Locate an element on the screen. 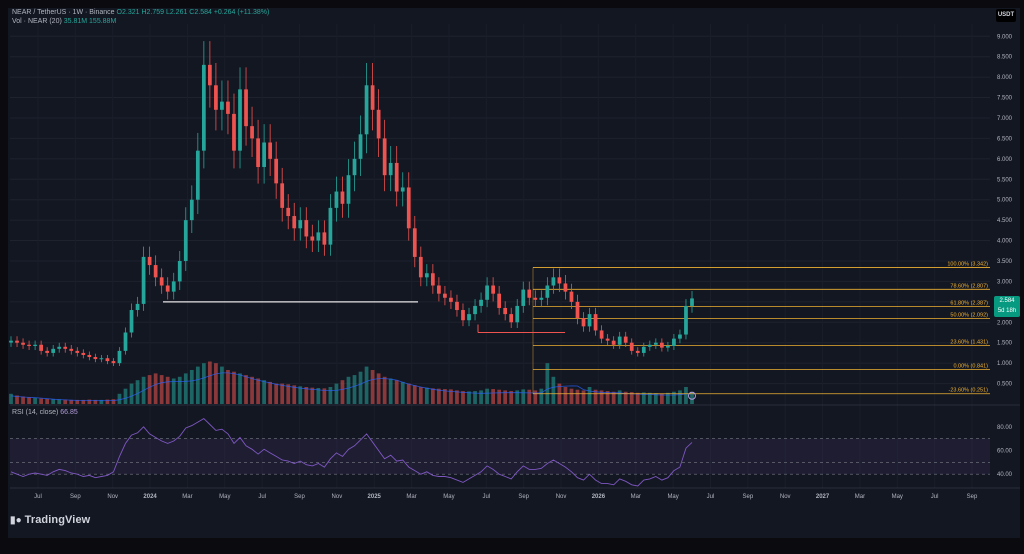  time-tick-label: 2024 is located at coordinates (150, 497).